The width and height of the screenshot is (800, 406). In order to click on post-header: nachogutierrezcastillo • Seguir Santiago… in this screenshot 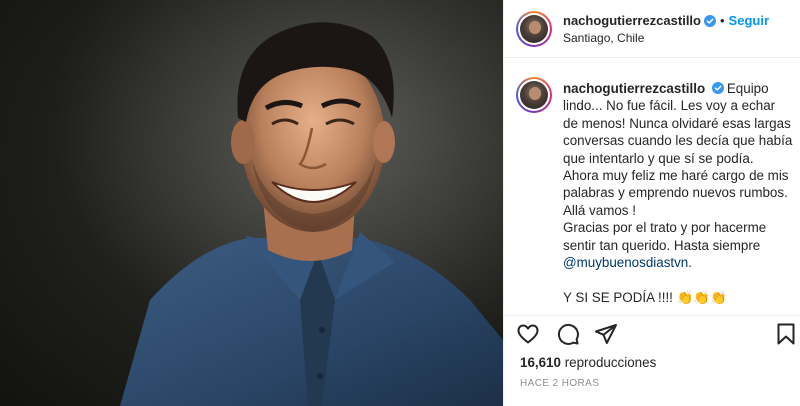, I will do `click(652, 29)`.